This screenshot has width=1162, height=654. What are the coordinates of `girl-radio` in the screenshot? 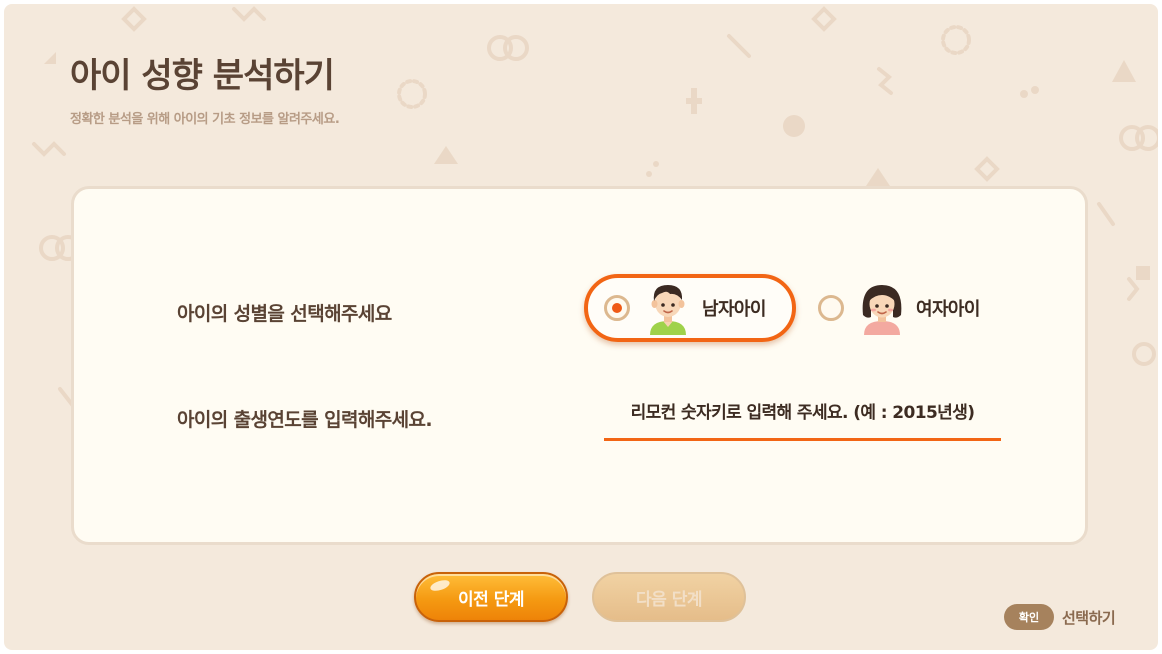 It's located at (831, 308).